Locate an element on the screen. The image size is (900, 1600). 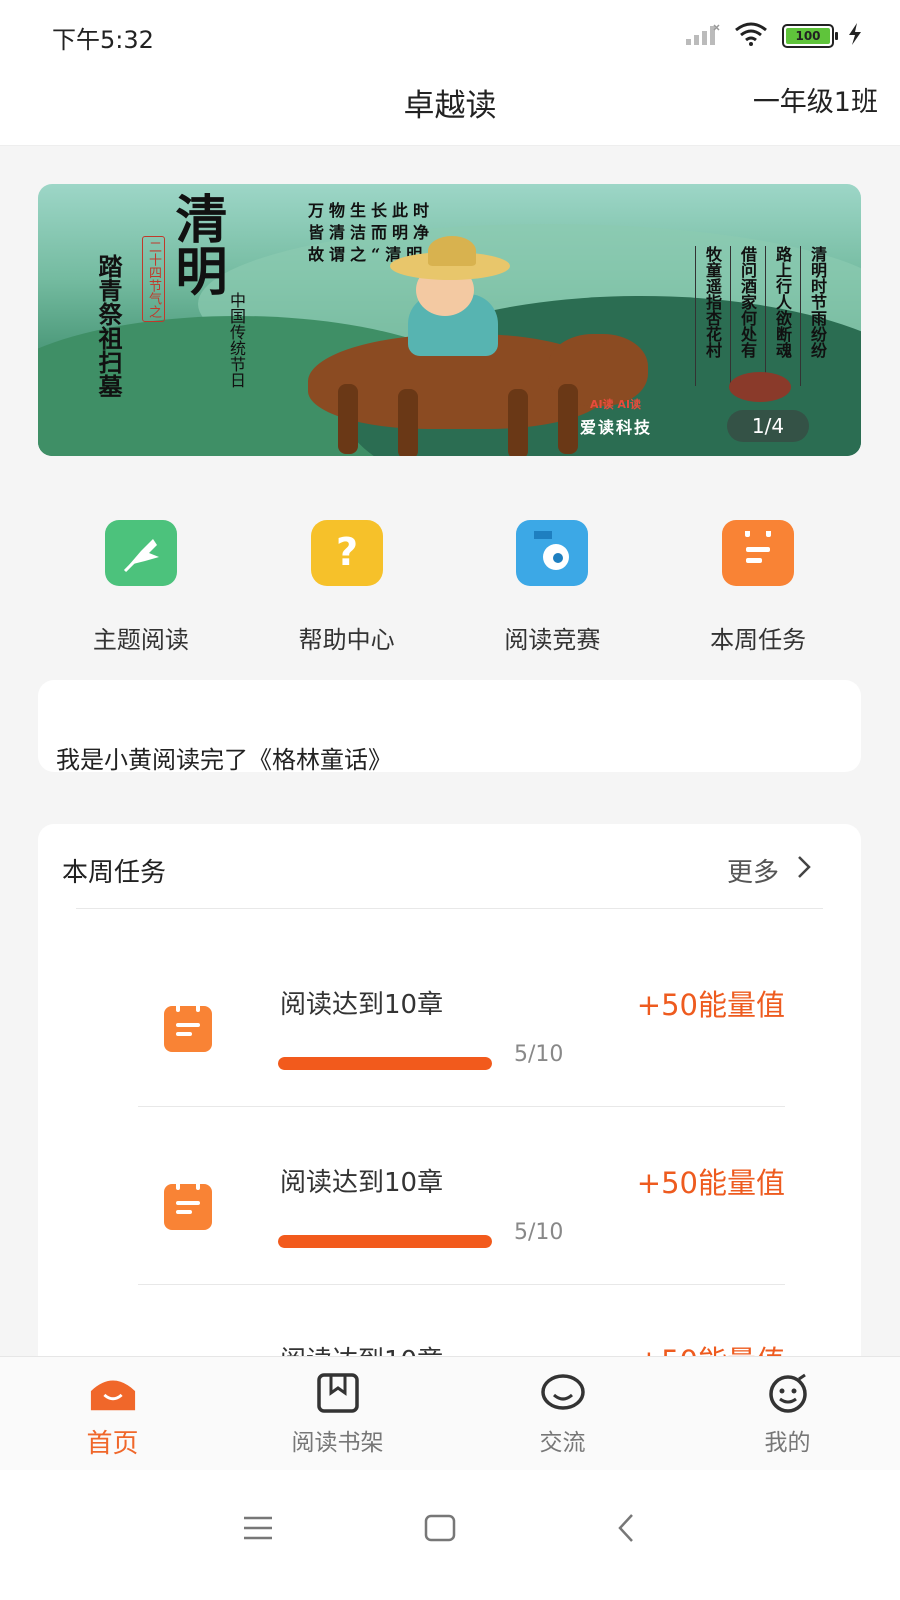
tab-profile: 我的 is located at coordinates (787, 1413).